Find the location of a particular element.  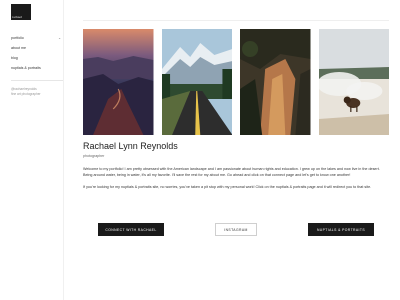

canyon-landscape-photo is located at coordinates (118, 82).